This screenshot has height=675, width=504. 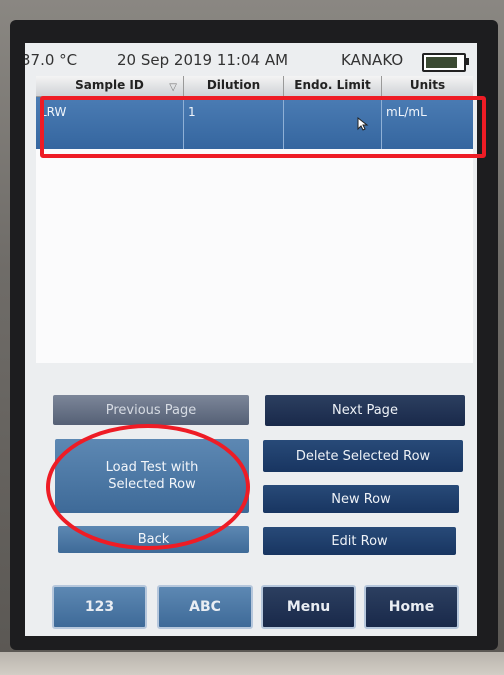 I want to click on battery-icon, so click(x=444, y=62).